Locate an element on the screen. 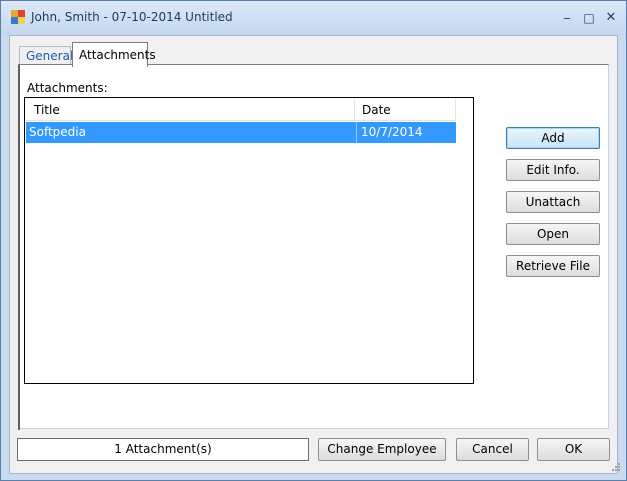 The width and height of the screenshot is (627, 481). list-row: Softpedia 10/7/2014 is located at coordinates (241, 132).